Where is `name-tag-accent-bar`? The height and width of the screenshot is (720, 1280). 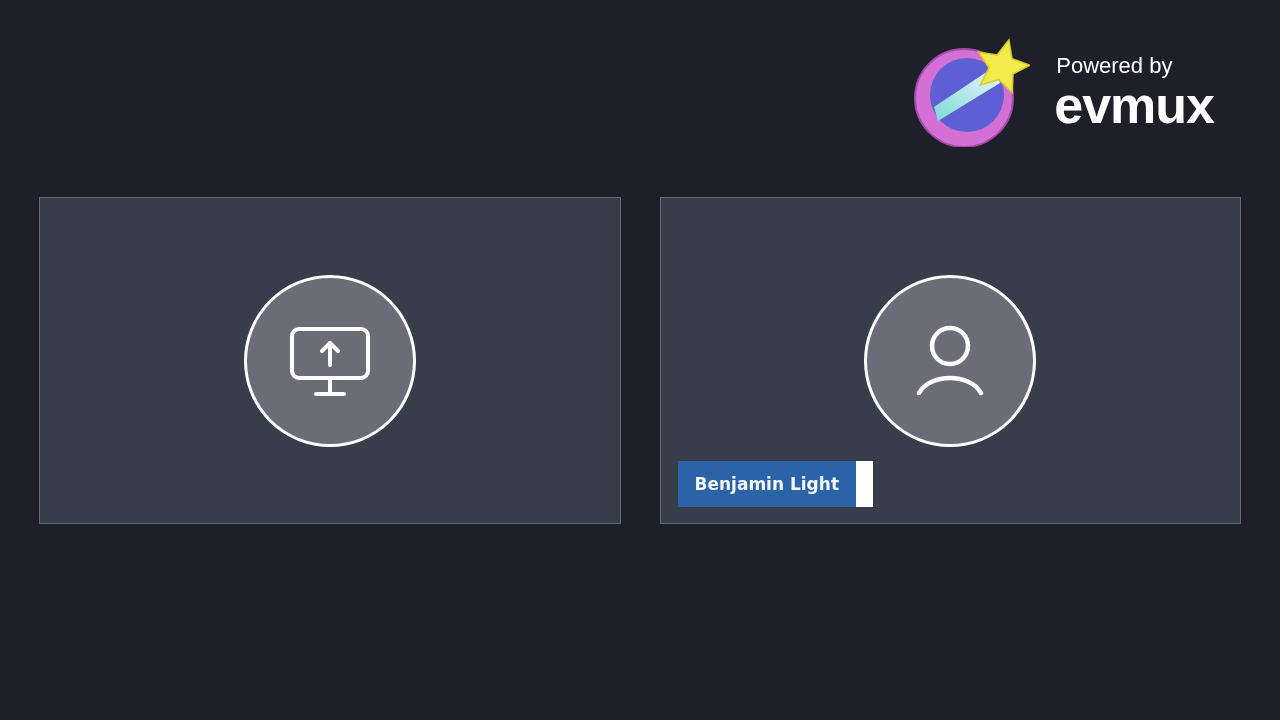 name-tag-accent-bar is located at coordinates (864, 484).